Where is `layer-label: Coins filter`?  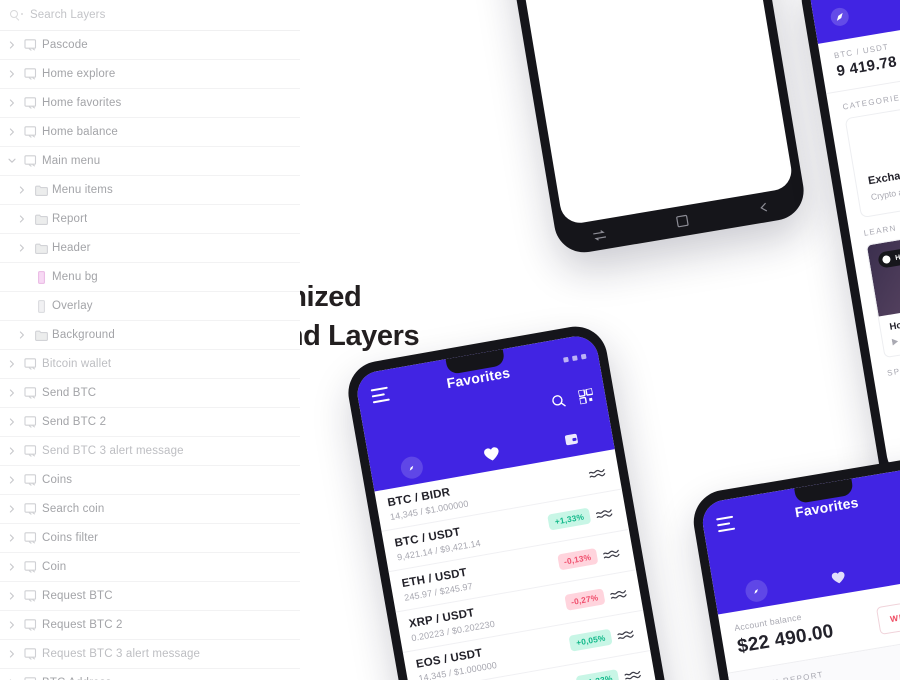
layer-label: Coins filter is located at coordinates (70, 538).